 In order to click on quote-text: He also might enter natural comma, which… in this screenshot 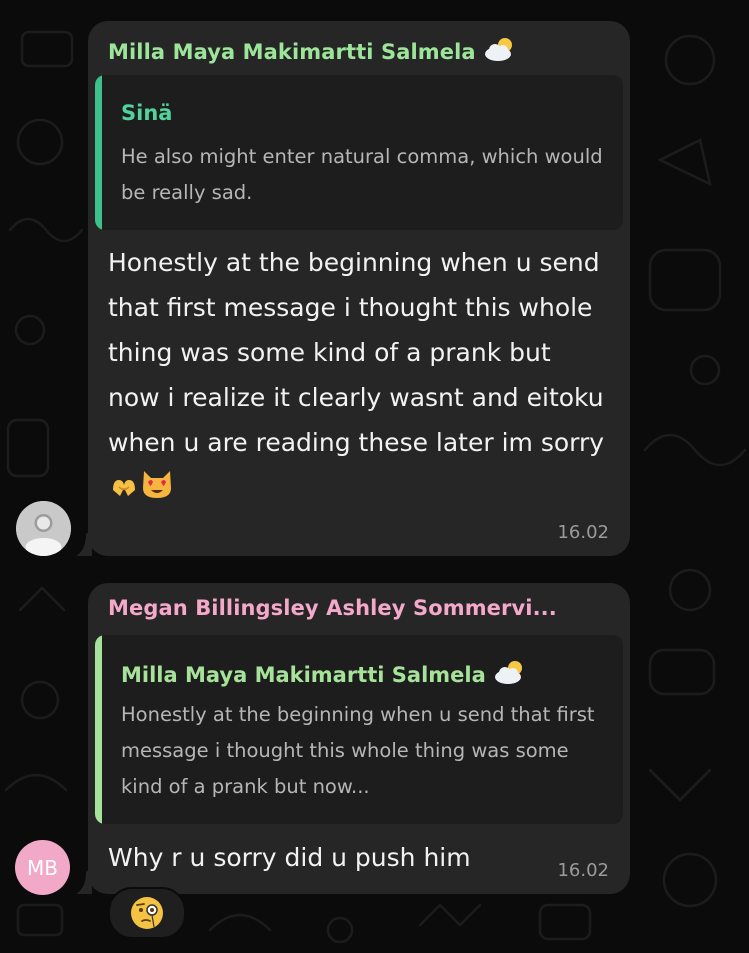, I will do `click(362, 174)`.